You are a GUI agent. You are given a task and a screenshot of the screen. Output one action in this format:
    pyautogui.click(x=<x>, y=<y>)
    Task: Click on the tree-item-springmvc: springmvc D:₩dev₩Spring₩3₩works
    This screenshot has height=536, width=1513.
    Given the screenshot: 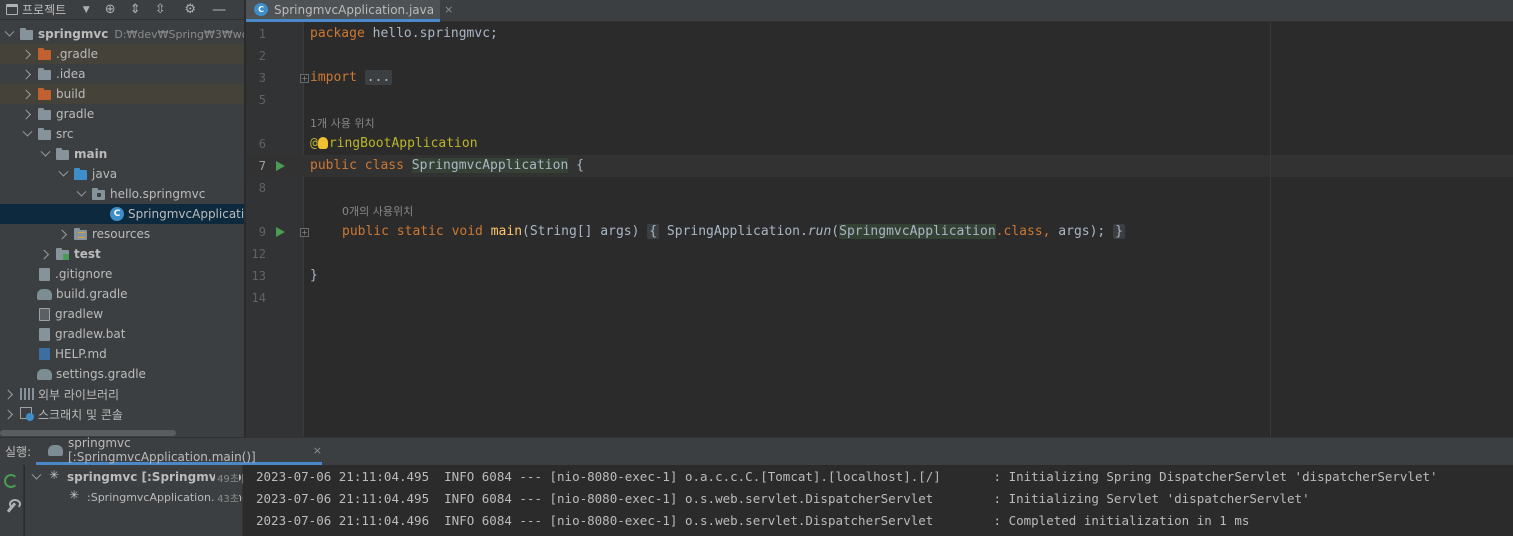 What is the action you would take?
    pyautogui.click(x=122, y=34)
    